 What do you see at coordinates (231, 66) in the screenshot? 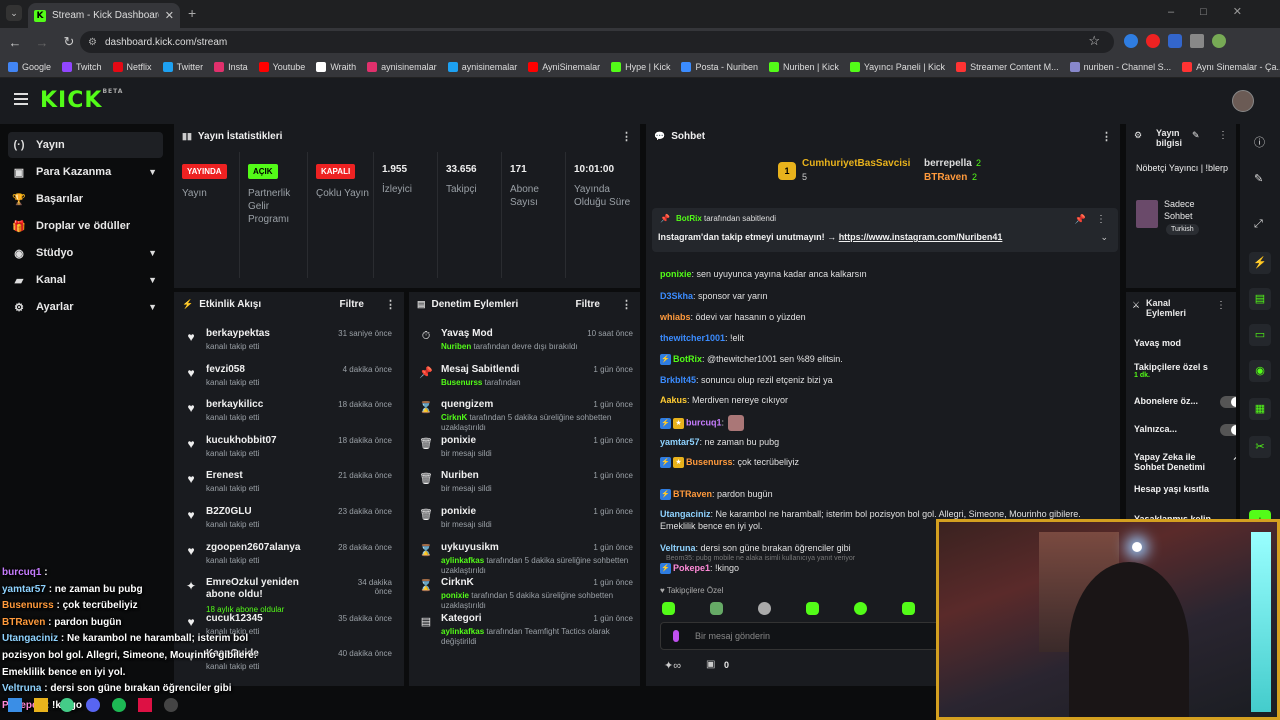
I see `bookmark-item: Insta` at bounding box center [231, 66].